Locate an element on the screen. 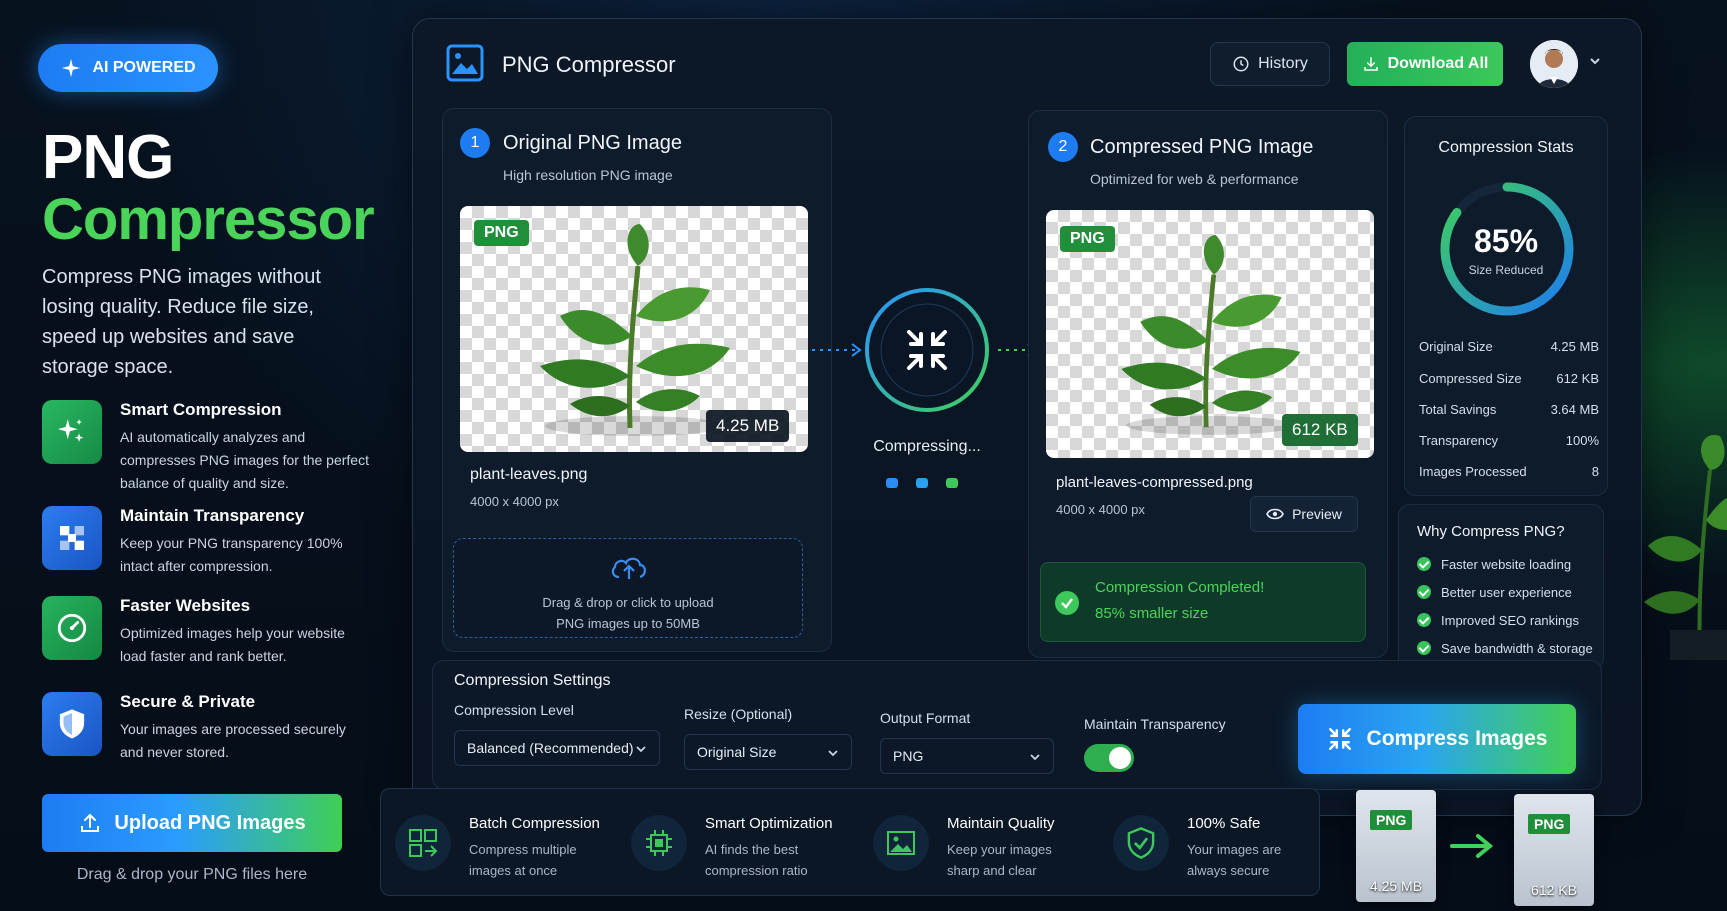 This screenshot has height=911, width=1727. why-item: Save bandwidth & storage is located at coordinates (1505, 648).